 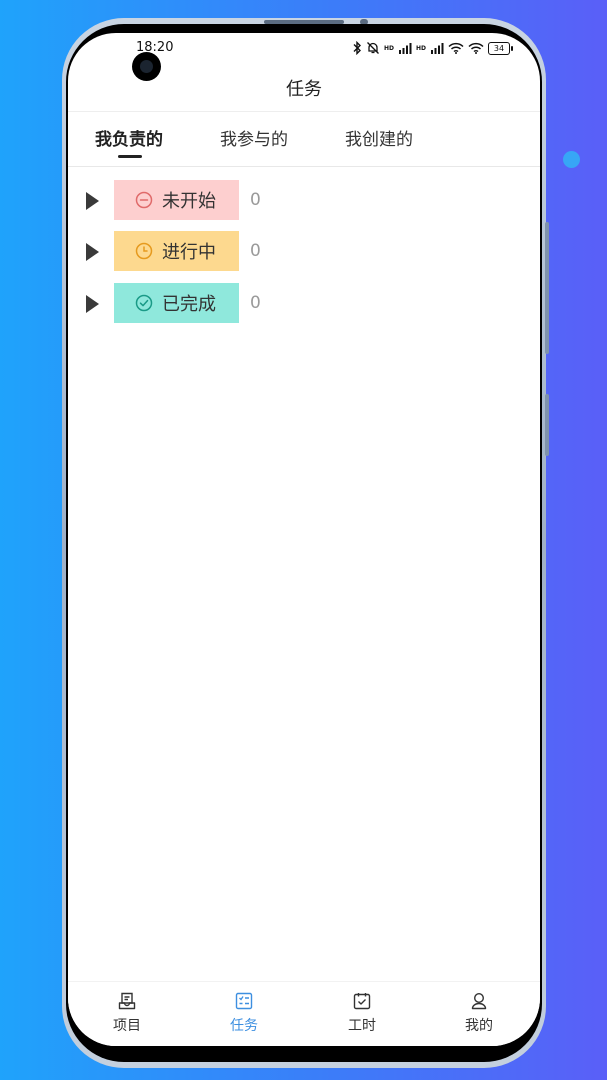 What do you see at coordinates (357, 48) in the screenshot?
I see `bluetooth-icon` at bounding box center [357, 48].